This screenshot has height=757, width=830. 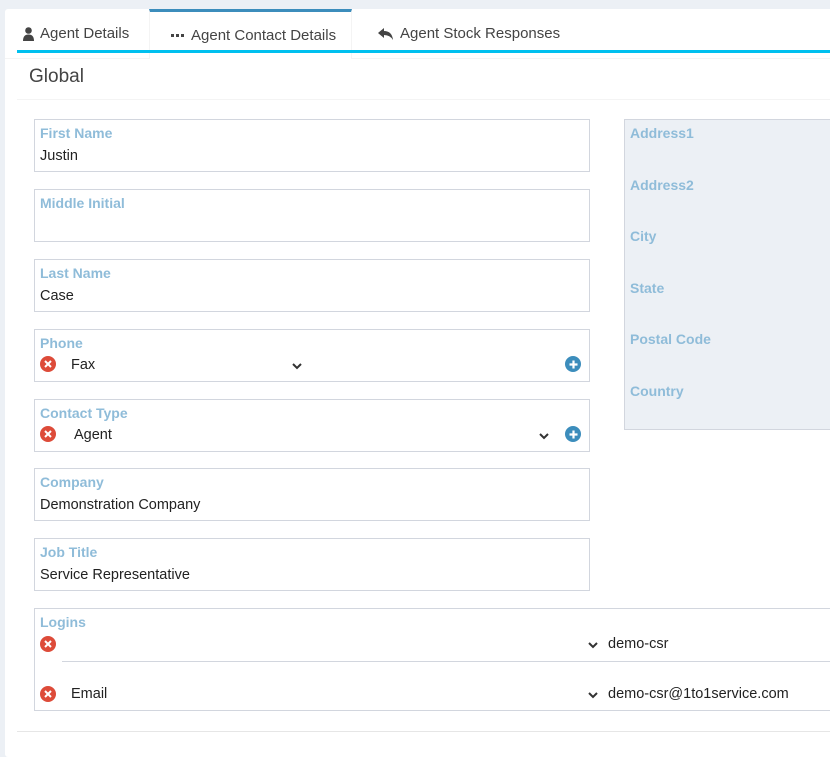 I want to click on company-field: Company Demonstration Company, so click(x=312, y=494).